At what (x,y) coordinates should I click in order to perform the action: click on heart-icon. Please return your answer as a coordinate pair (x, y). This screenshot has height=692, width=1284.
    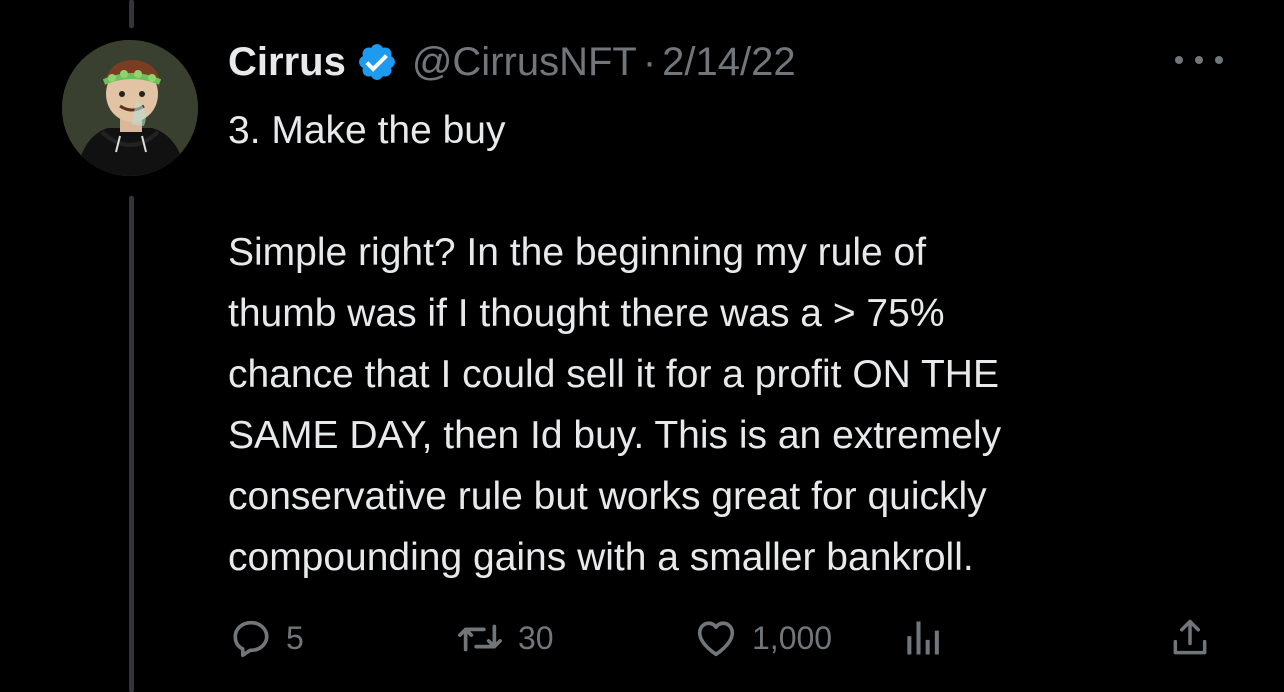
    Looking at the image, I should click on (716, 639).